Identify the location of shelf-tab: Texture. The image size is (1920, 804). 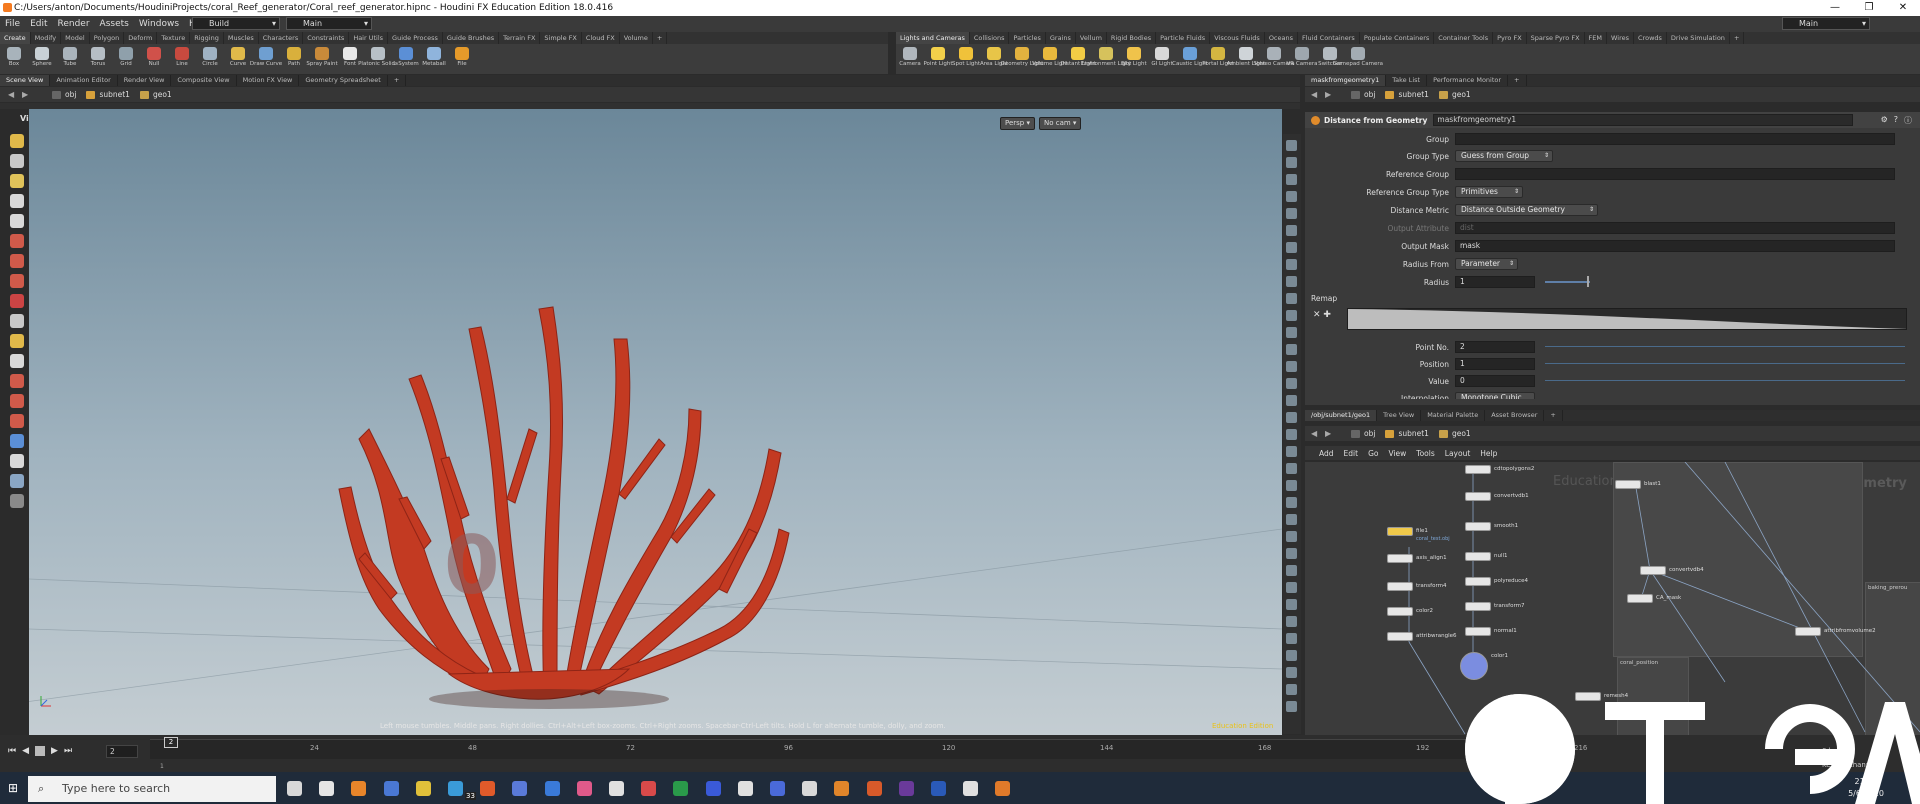
(174, 38).